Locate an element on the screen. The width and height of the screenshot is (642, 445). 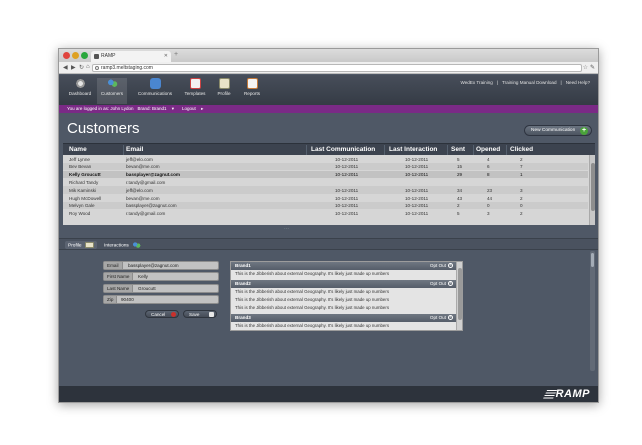
first-name-field: First Name Kelly is located at coordinates (161, 276).